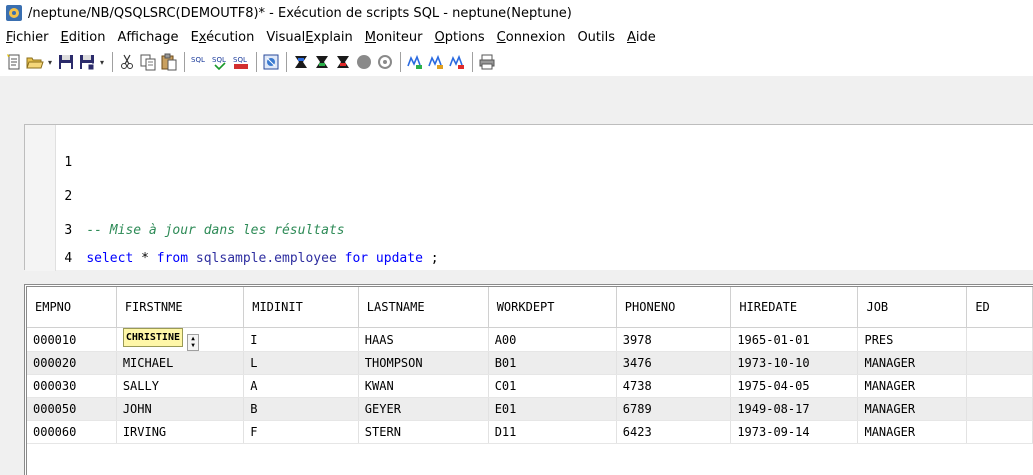 The image size is (1033, 475). Describe the element at coordinates (423, 363) in the screenshot. I see `cell-lastname: THOMPSON` at that location.